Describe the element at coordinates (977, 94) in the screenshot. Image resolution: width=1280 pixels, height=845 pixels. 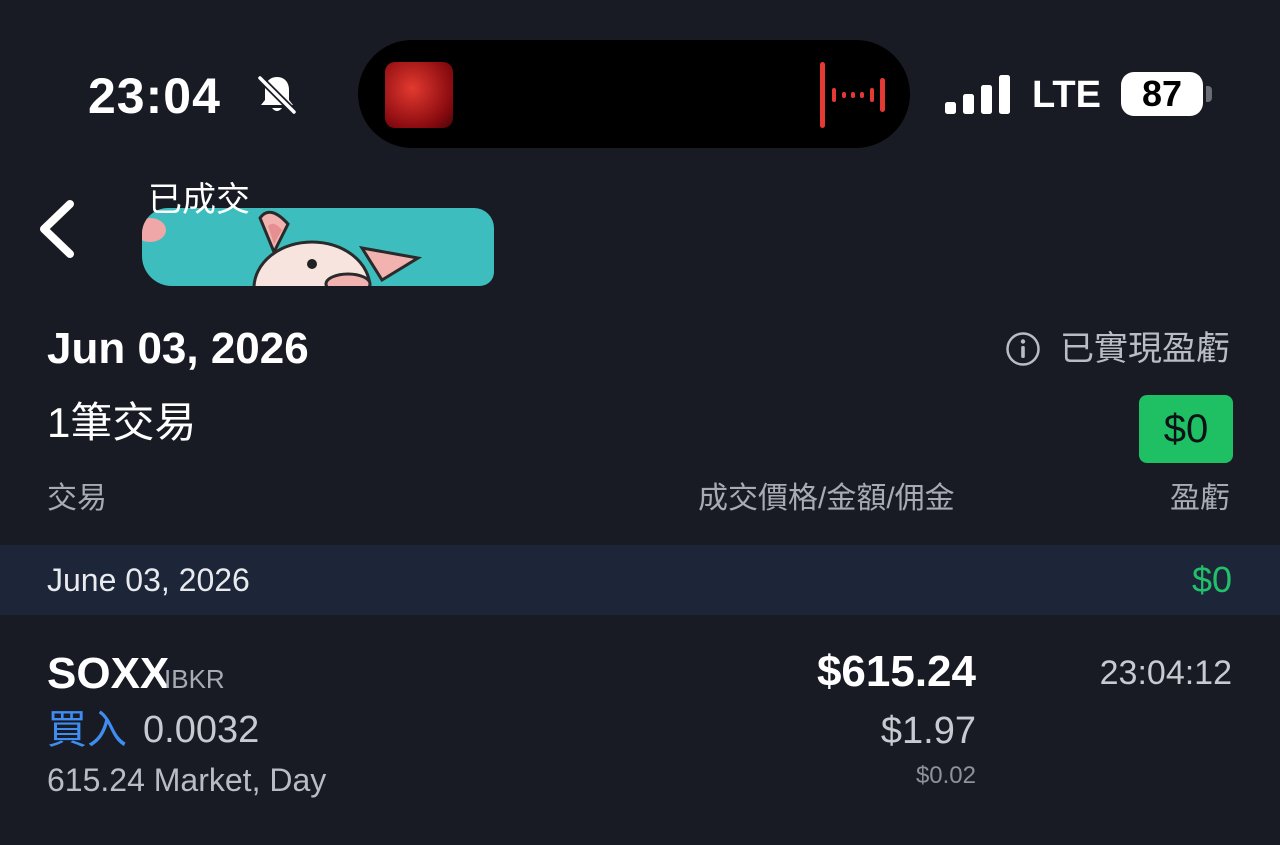
I see `cellular-signal-icon` at that location.